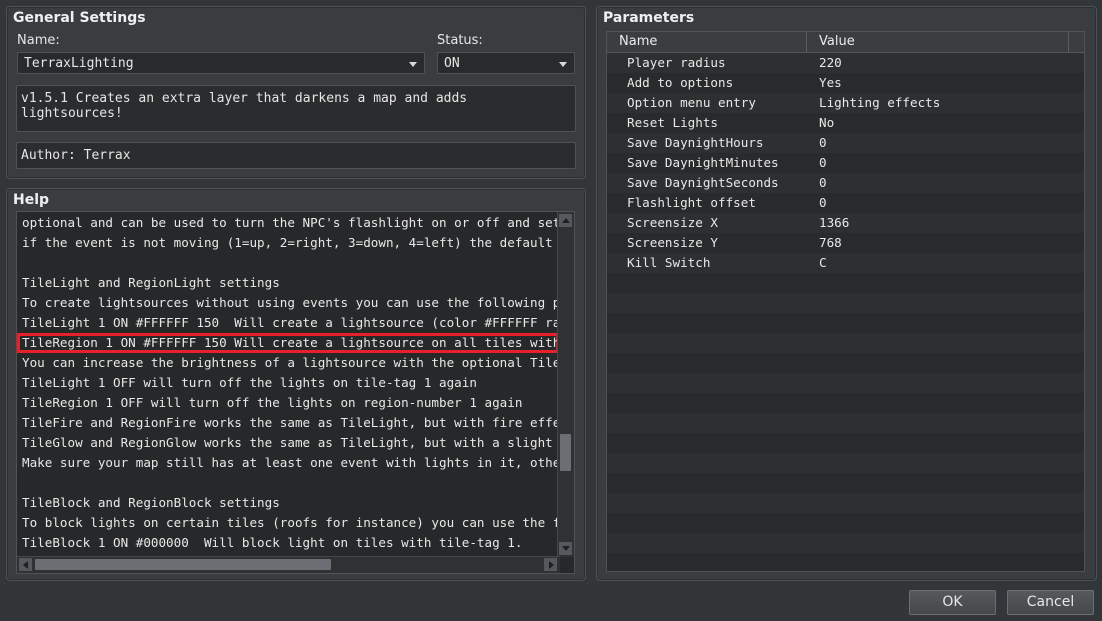 The width and height of the screenshot is (1102, 621). I want to click on table-row: Reset Lights No, so click(845, 123).